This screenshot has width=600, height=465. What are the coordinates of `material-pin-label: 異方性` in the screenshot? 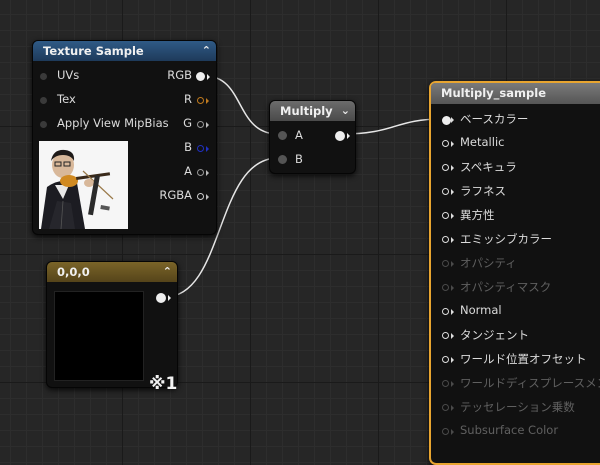 It's located at (477, 215).